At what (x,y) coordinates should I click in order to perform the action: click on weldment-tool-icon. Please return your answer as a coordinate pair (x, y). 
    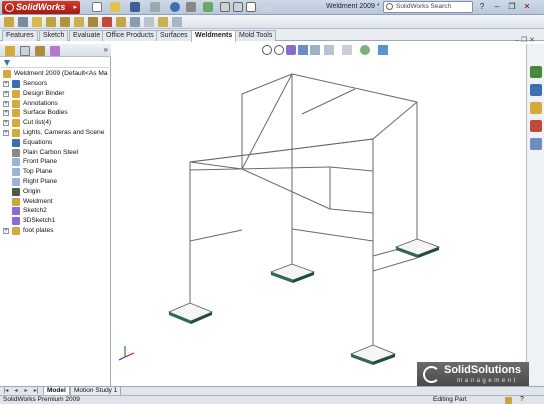
    Looking at the image, I should click on (9, 22).